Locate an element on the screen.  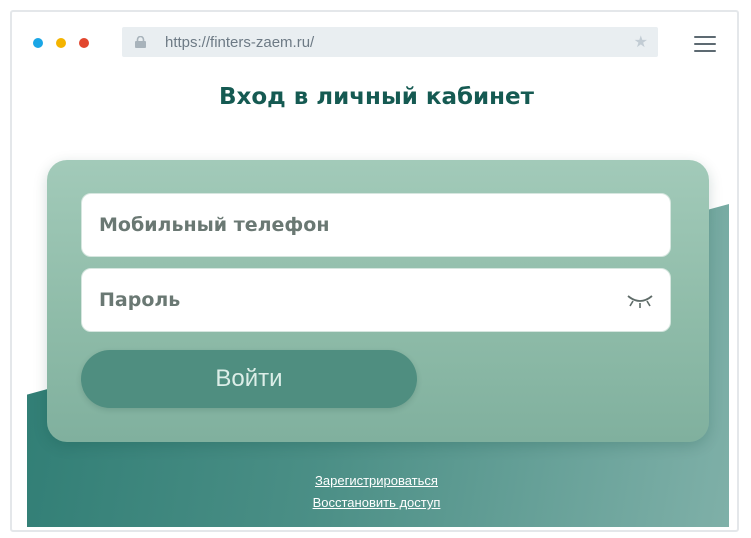
window-dot-yellow is located at coordinates (61, 43).